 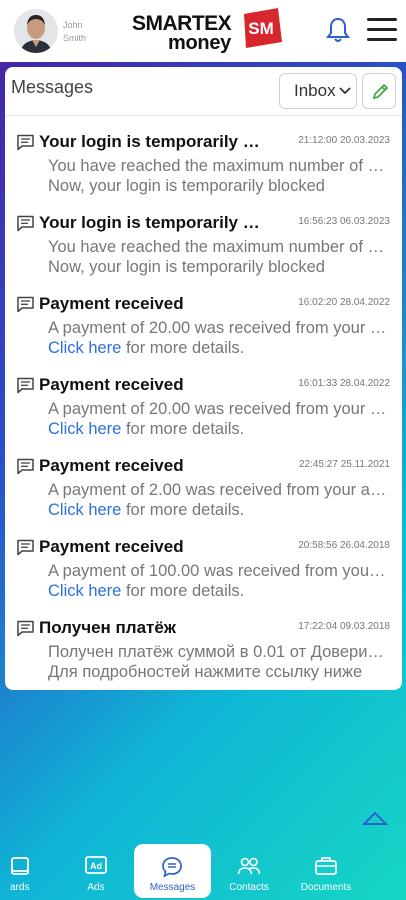 I want to click on logo-badge-icon: SM, so click(x=263, y=28).